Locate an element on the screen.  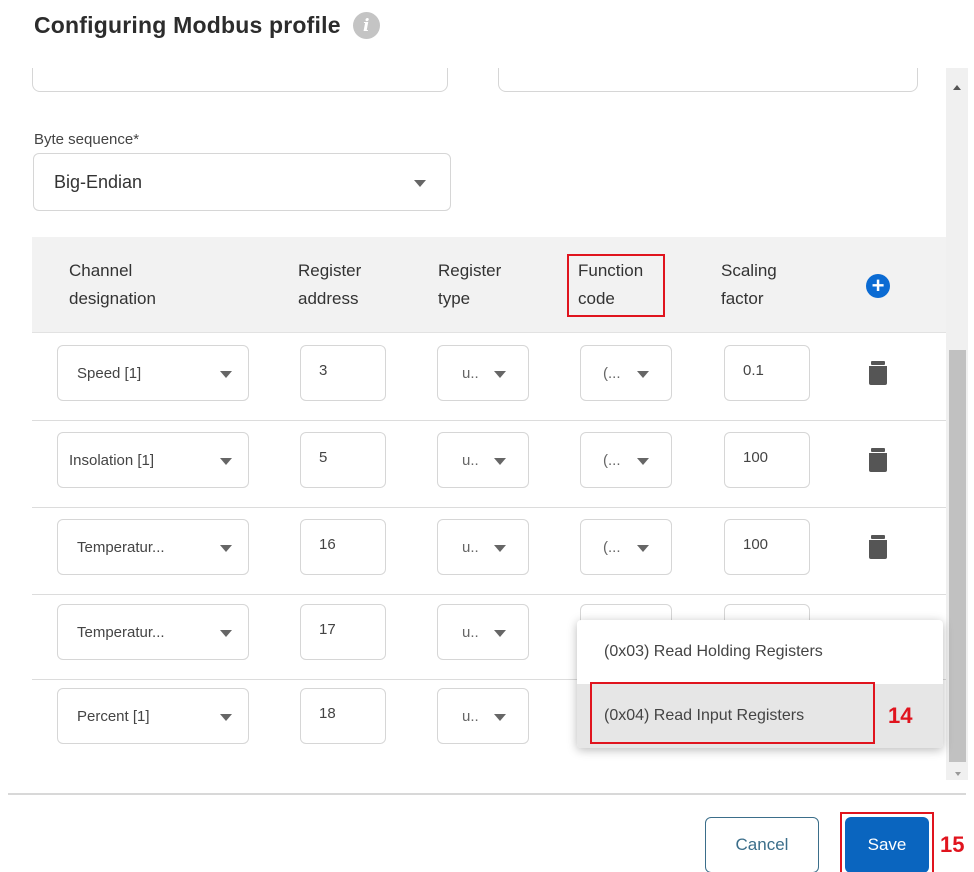
register-address-input: 18 is located at coordinates (343, 716).